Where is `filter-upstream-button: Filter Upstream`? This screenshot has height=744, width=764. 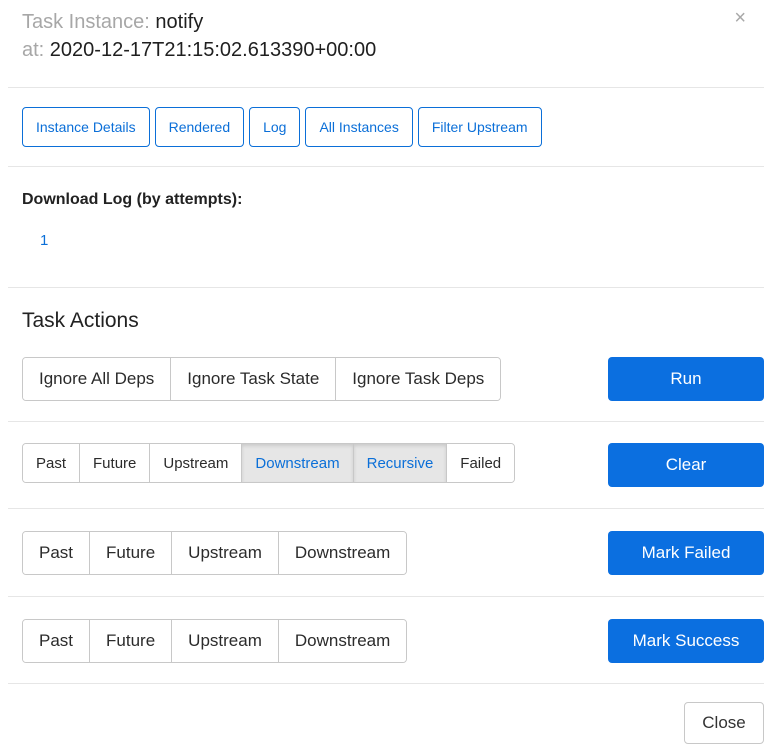 filter-upstream-button: Filter Upstream is located at coordinates (479, 127).